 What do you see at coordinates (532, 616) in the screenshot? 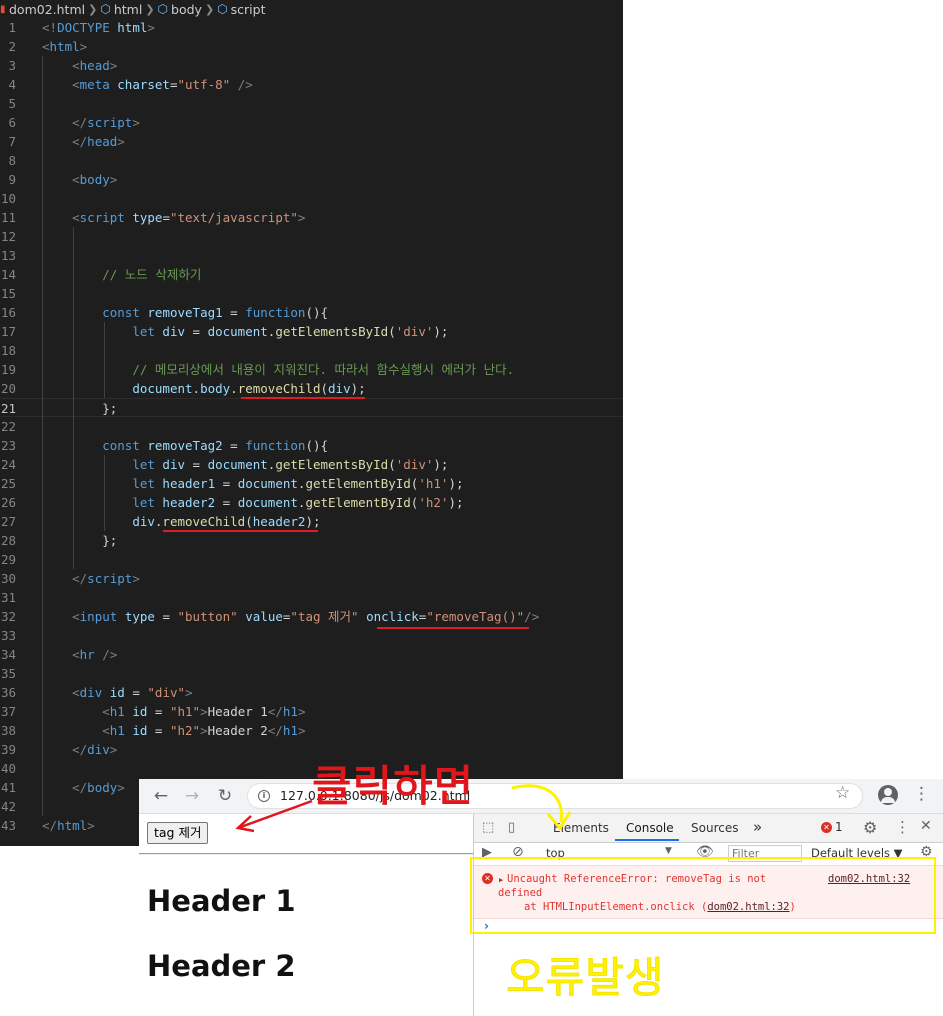
I see `code-token: />` at bounding box center [532, 616].